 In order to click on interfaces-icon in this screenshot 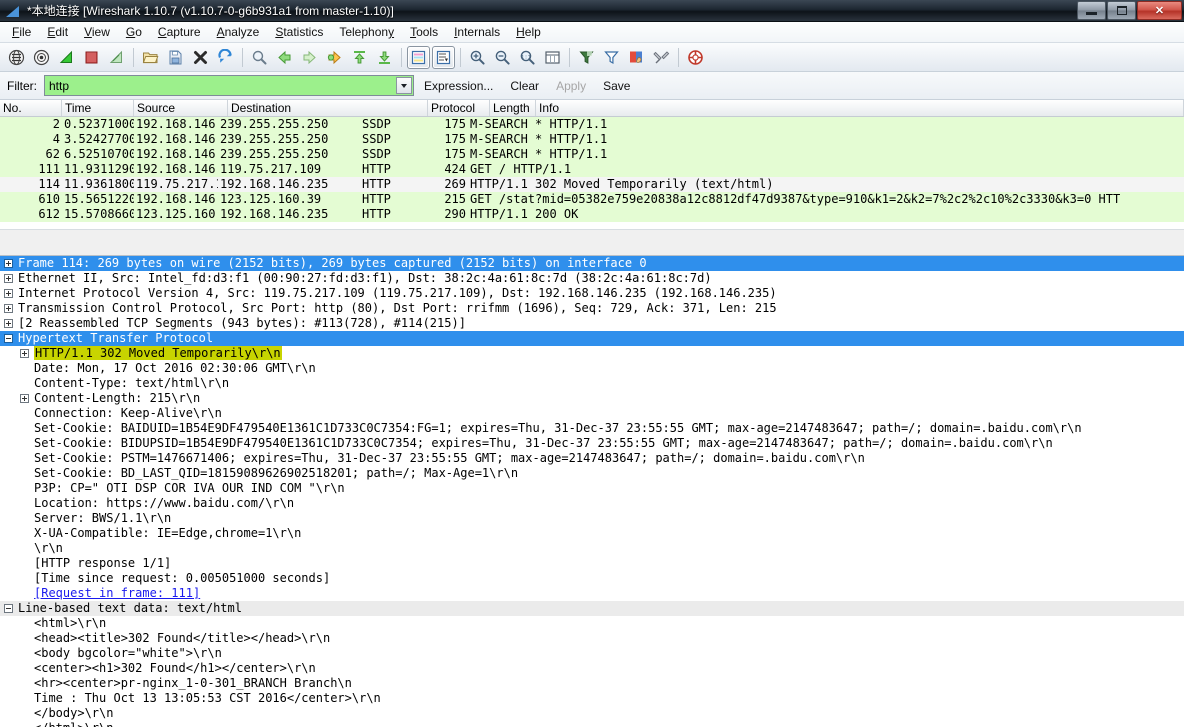, I will do `click(16, 57)`.